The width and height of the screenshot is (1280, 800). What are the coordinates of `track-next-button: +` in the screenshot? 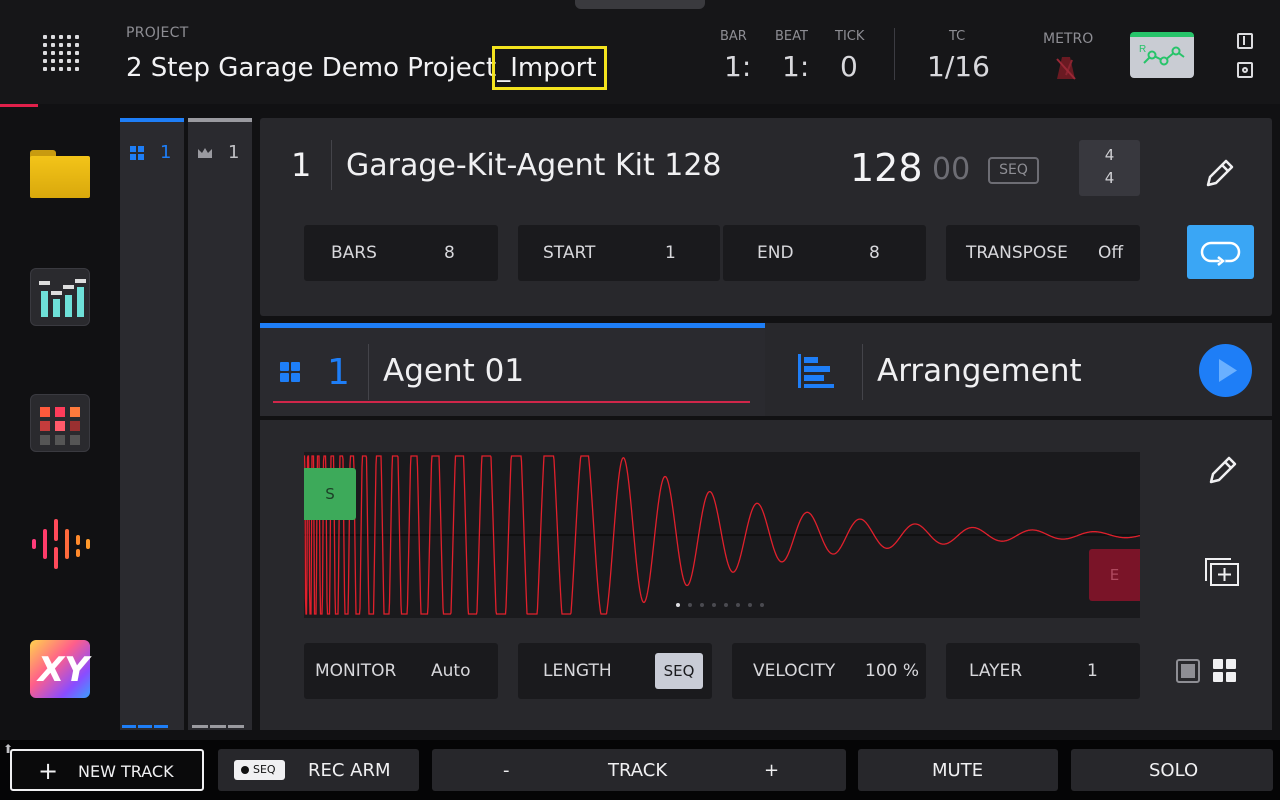 It's located at (771, 770).